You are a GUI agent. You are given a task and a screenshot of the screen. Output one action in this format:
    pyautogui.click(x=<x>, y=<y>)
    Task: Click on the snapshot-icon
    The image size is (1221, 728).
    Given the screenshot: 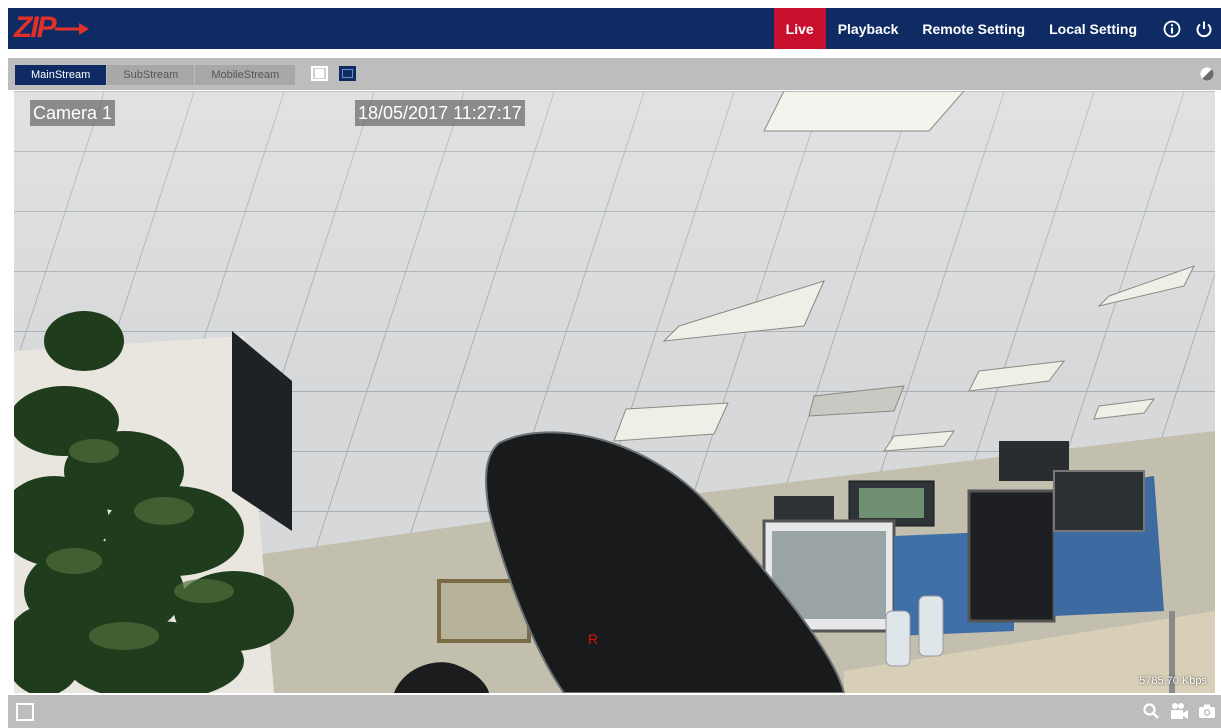 What is the action you would take?
    pyautogui.click(x=1207, y=711)
    